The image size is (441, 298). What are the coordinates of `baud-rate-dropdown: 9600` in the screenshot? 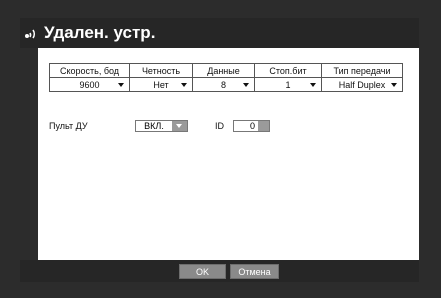 It's located at (89, 84).